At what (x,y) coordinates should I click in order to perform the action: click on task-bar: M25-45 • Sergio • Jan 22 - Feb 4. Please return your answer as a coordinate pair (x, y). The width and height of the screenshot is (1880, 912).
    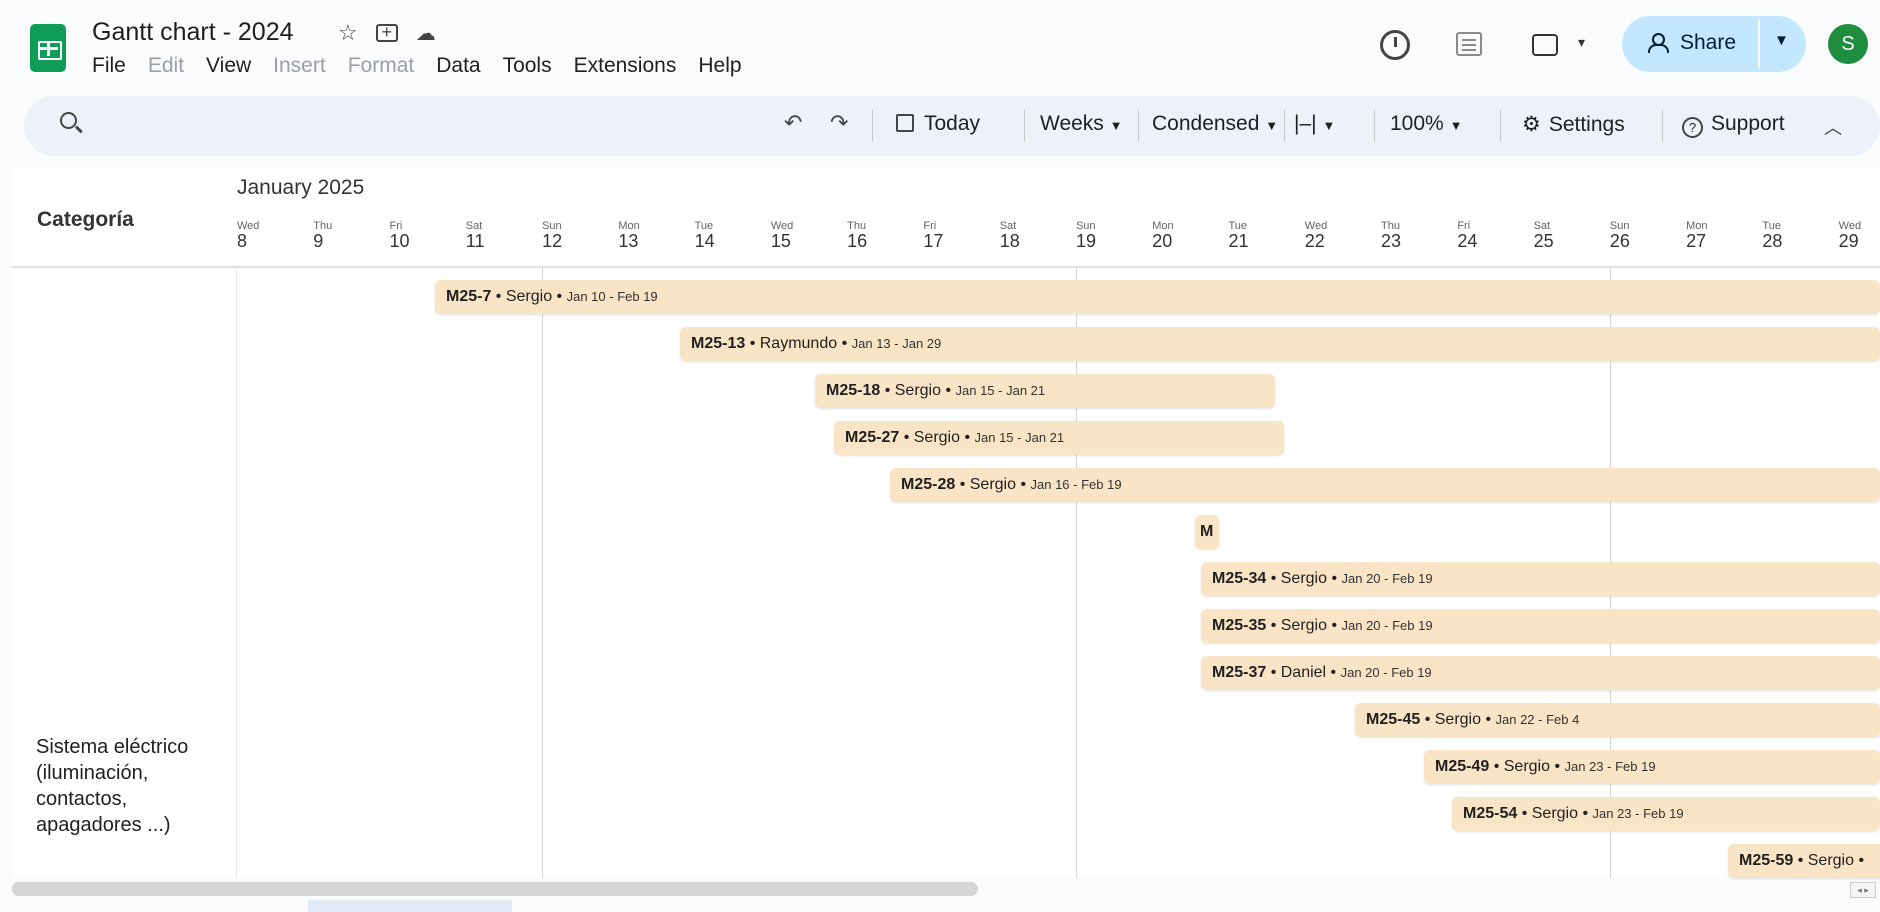
    Looking at the image, I should click on (1617, 720).